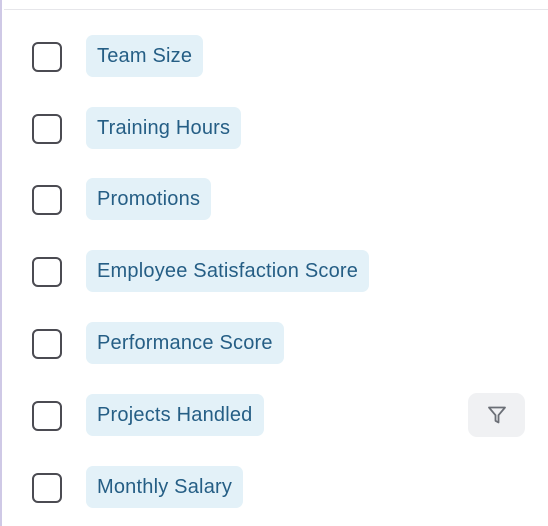 The height and width of the screenshot is (526, 548). What do you see at coordinates (145, 56) in the screenshot?
I see `field-chip-label: Team Size` at bounding box center [145, 56].